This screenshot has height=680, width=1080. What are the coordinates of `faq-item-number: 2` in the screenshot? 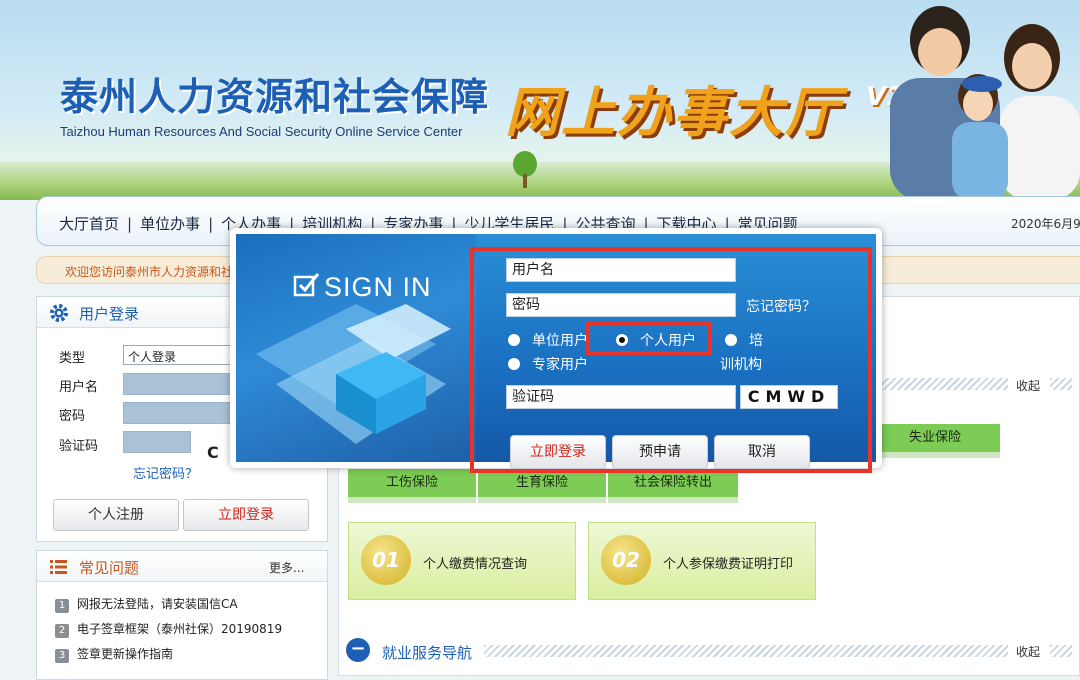 It's located at (62, 631).